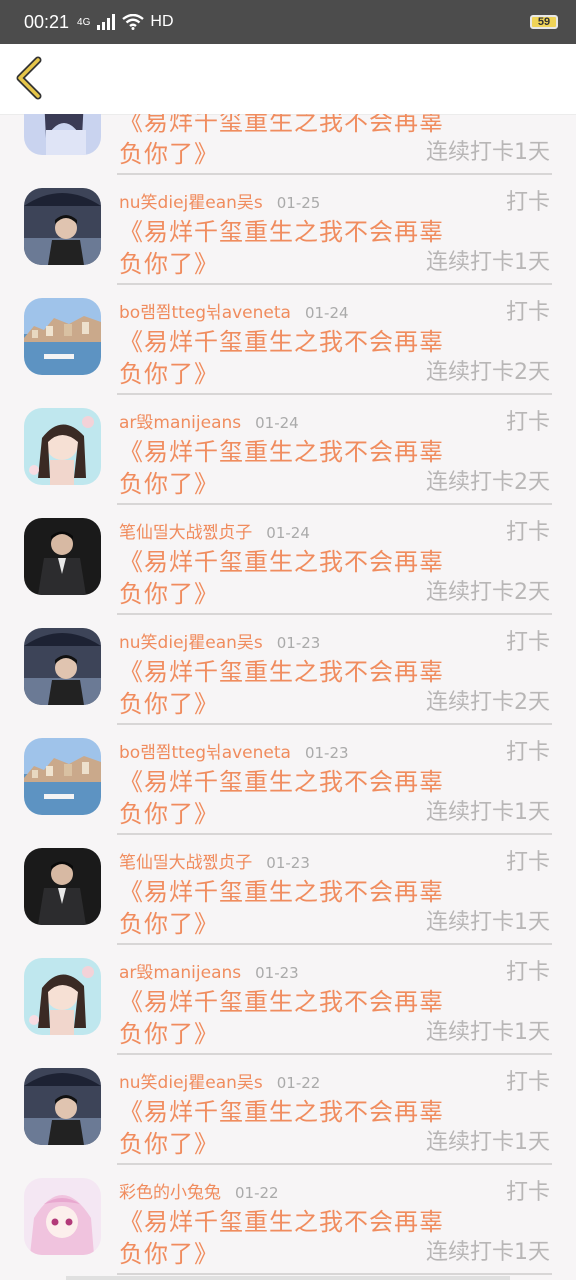 This screenshot has width=576, height=1280. What do you see at coordinates (170, 1193) in the screenshot?
I see `user-name-text: 彩色的小兔兔` at bounding box center [170, 1193].